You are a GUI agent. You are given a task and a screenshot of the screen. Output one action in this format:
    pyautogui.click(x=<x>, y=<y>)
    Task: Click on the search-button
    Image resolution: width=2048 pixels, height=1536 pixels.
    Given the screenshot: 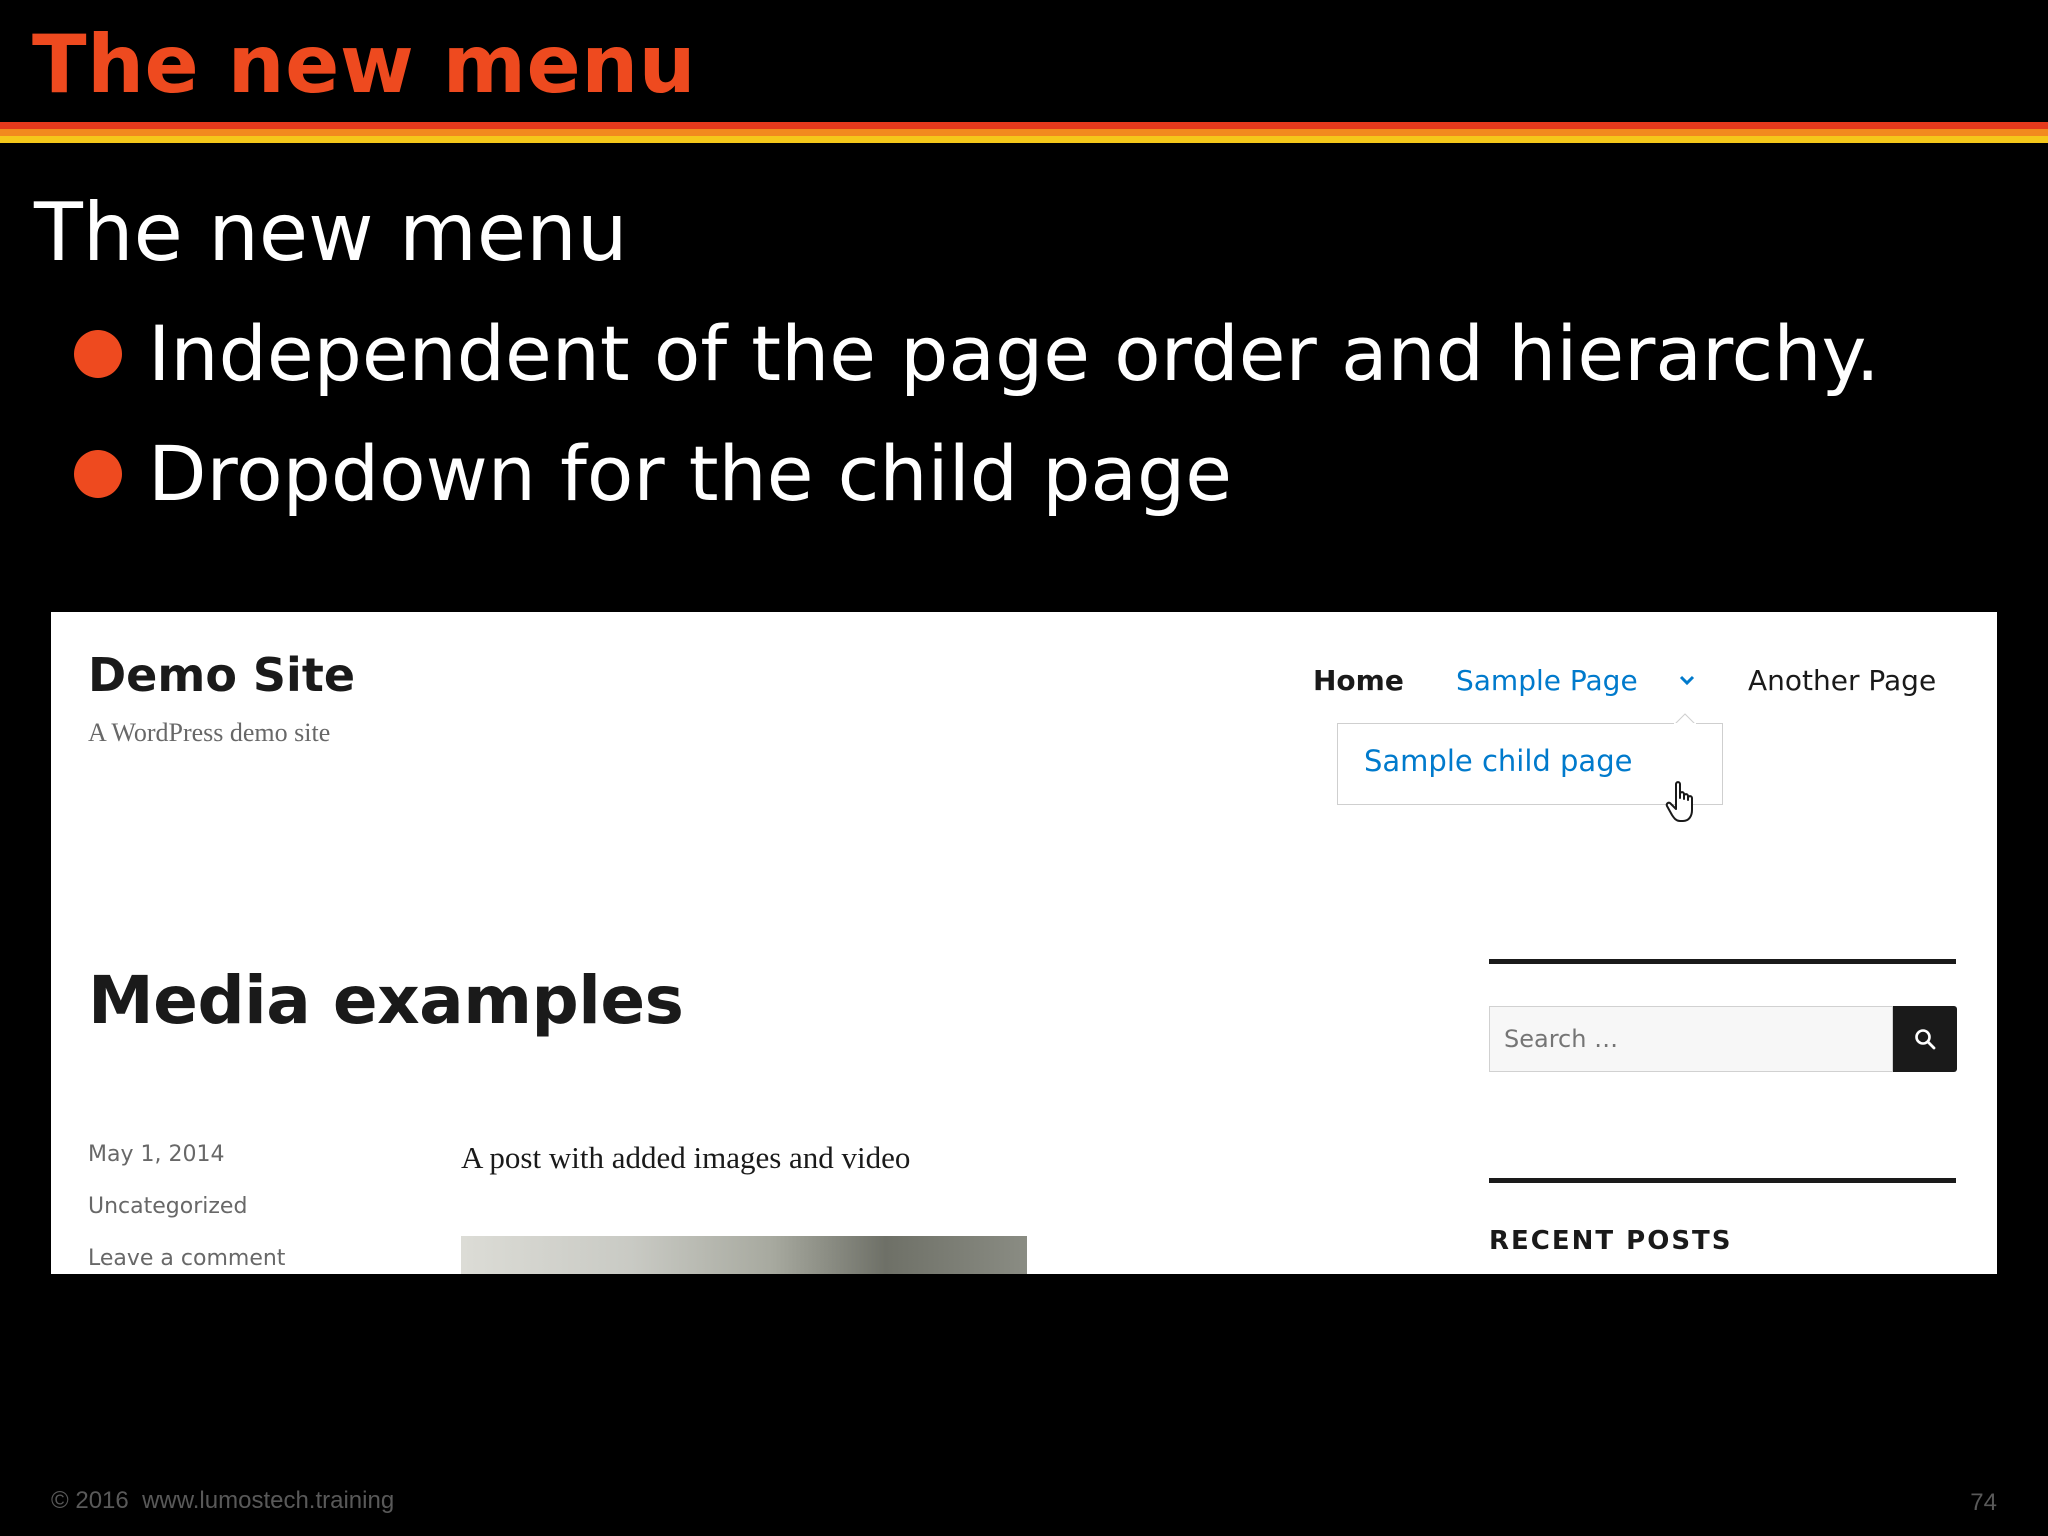 What is the action you would take?
    pyautogui.click(x=1925, y=1039)
    